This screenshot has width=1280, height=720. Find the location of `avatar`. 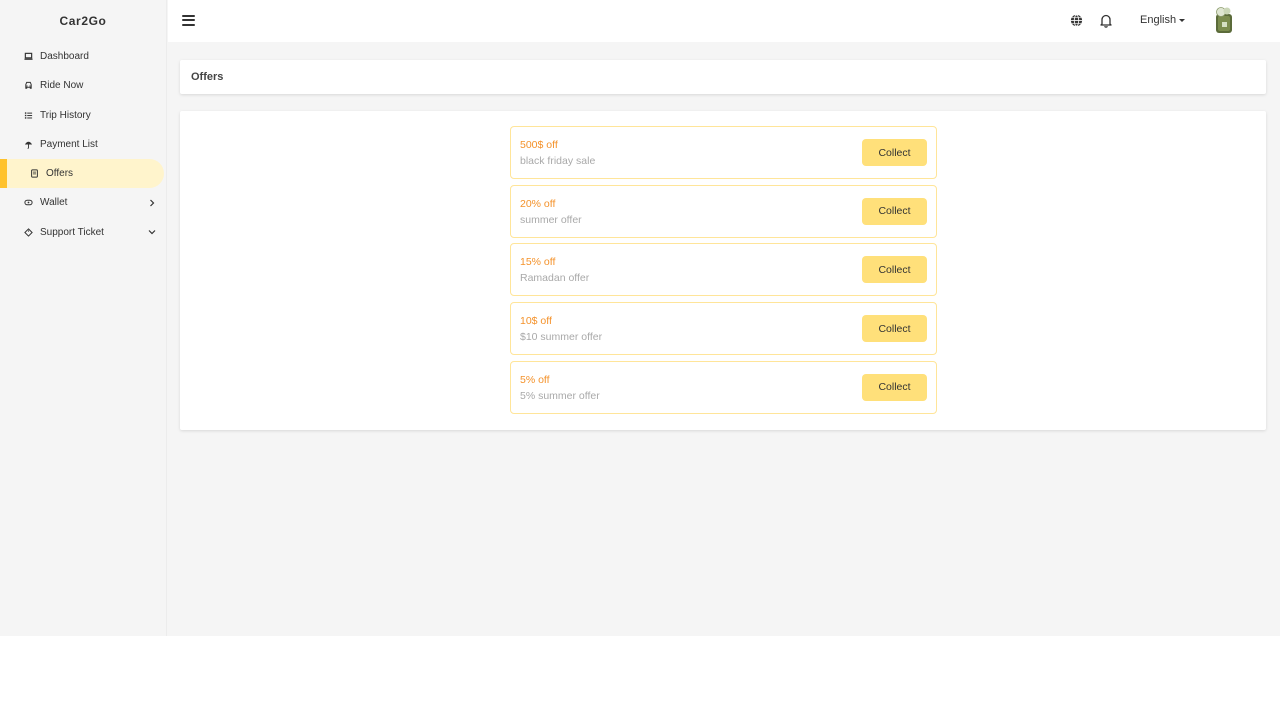

avatar is located at coordinates (1224, 20).